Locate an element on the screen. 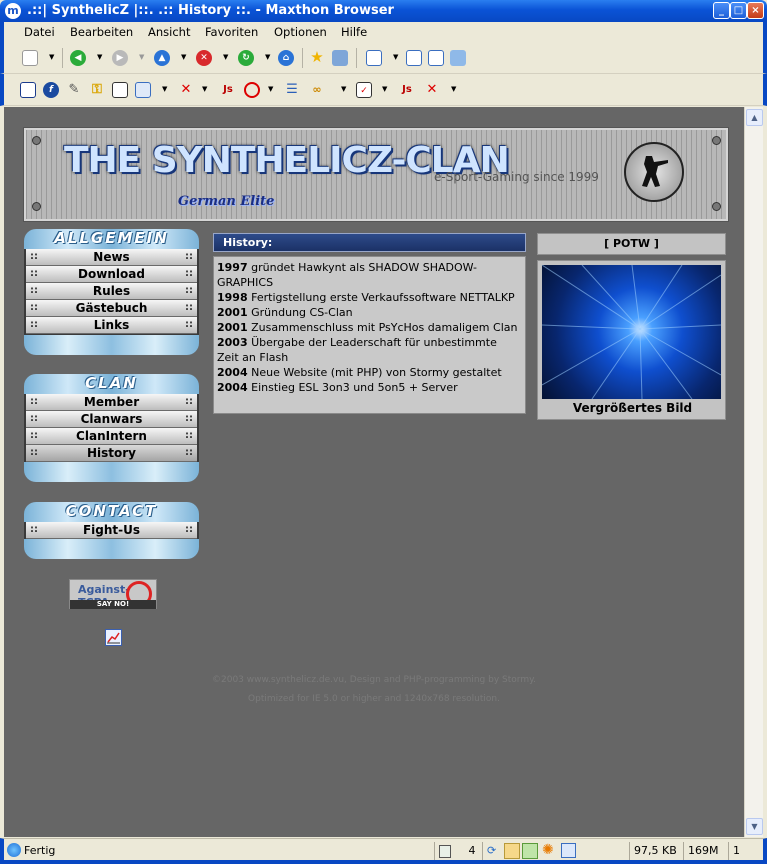  no-images-icon: ✕ is located at coordinates (186, 90).